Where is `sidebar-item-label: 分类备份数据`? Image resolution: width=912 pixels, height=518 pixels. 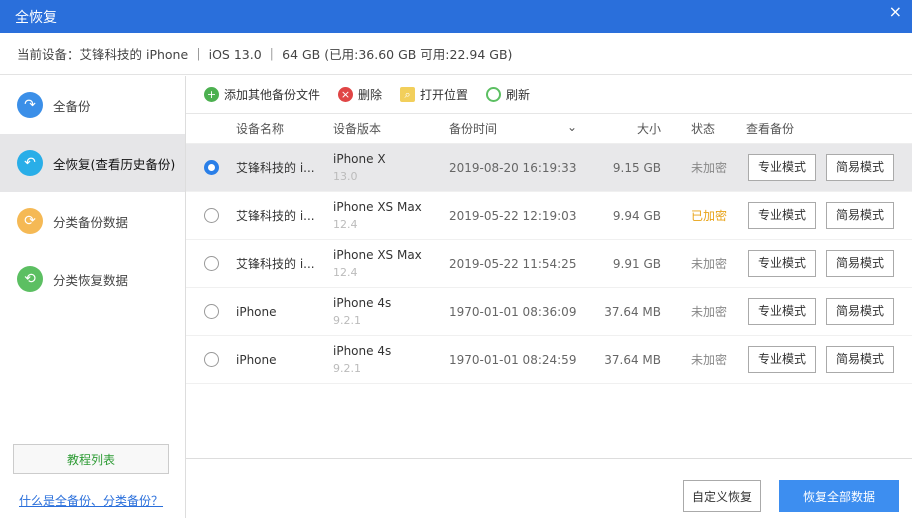
sidebar-item-label: 分类备份数据 is located at coordinates (91, 222).